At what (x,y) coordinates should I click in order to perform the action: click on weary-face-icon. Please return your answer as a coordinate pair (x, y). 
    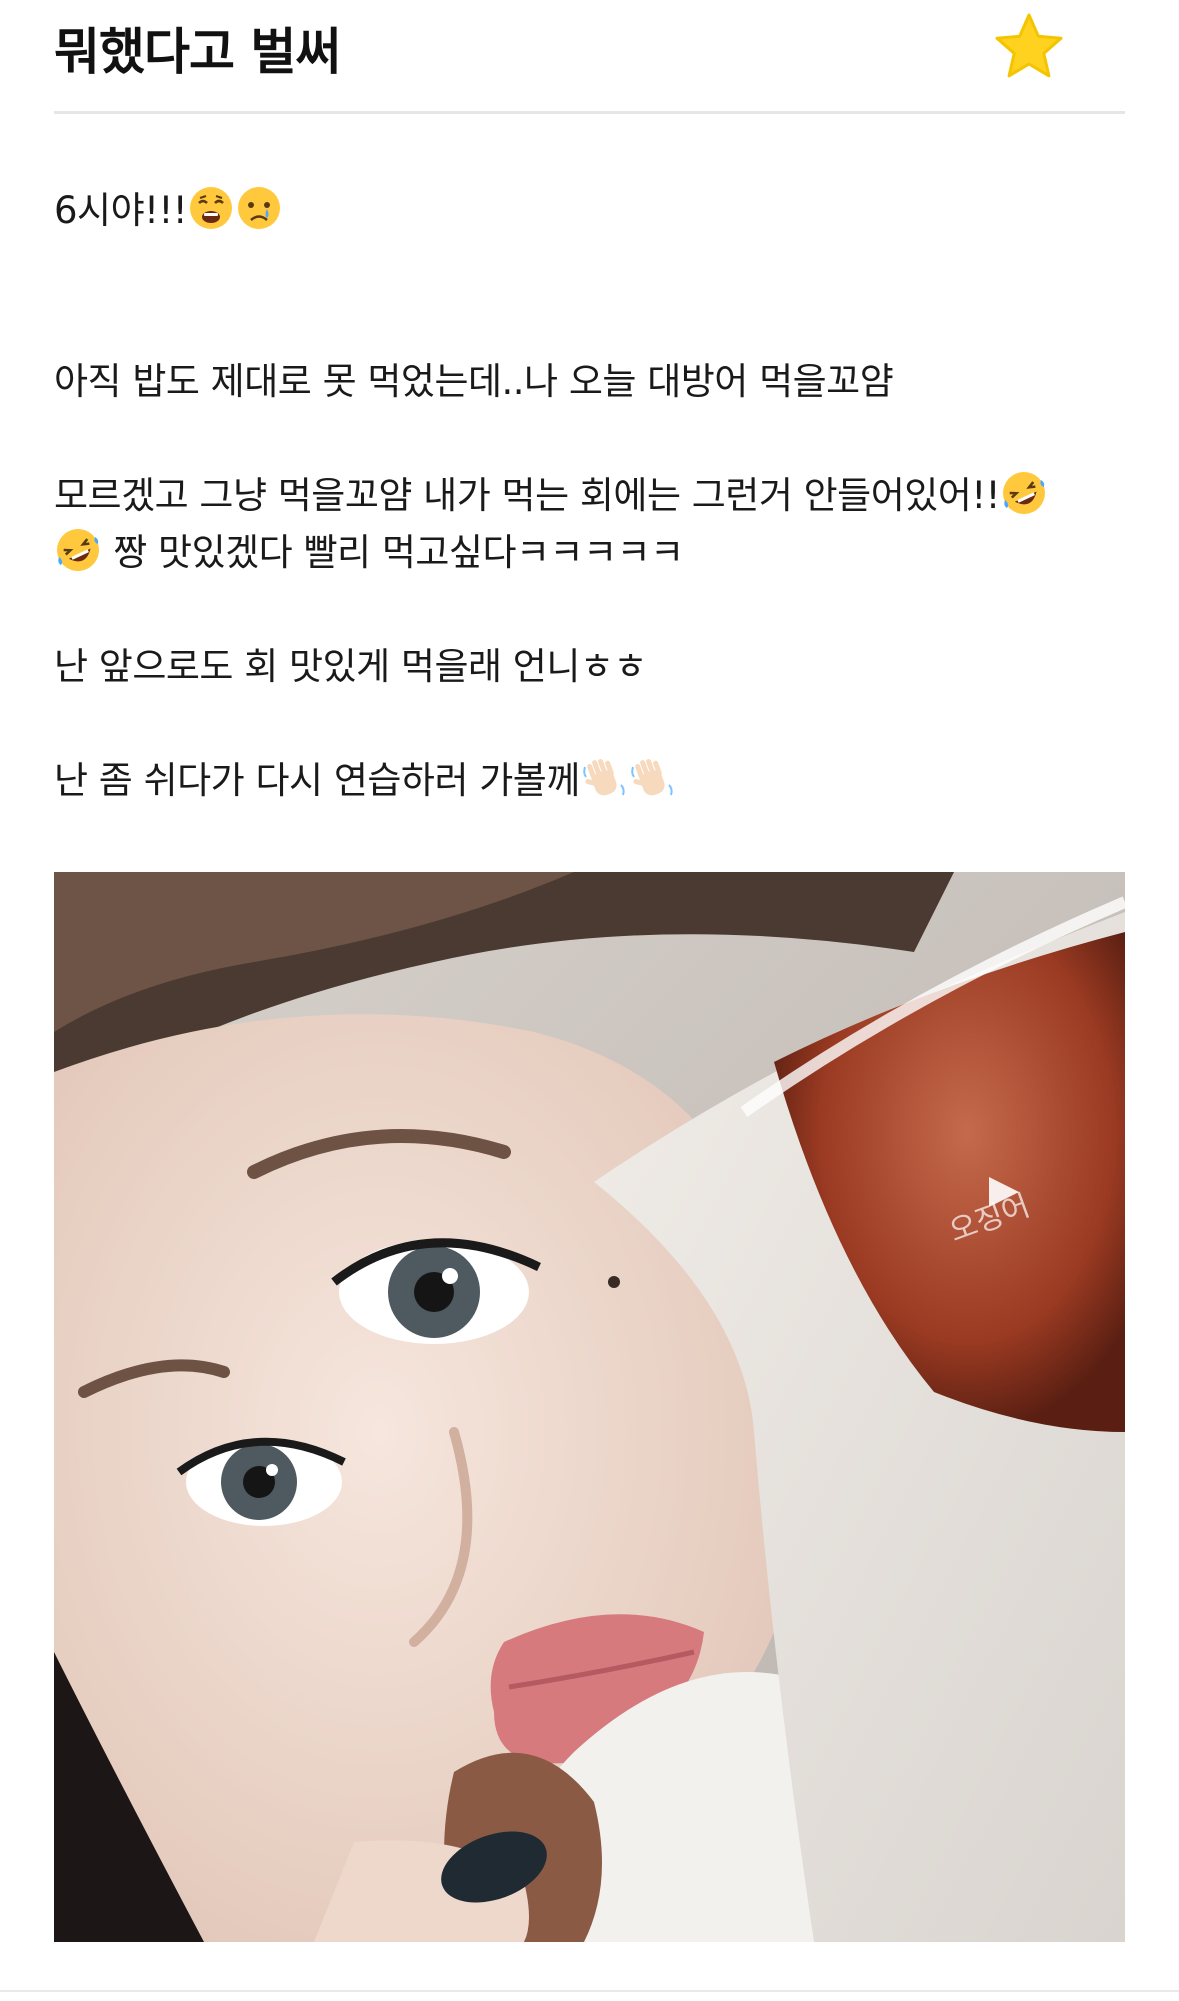
    Looking at the image, I should click on (211, 208).